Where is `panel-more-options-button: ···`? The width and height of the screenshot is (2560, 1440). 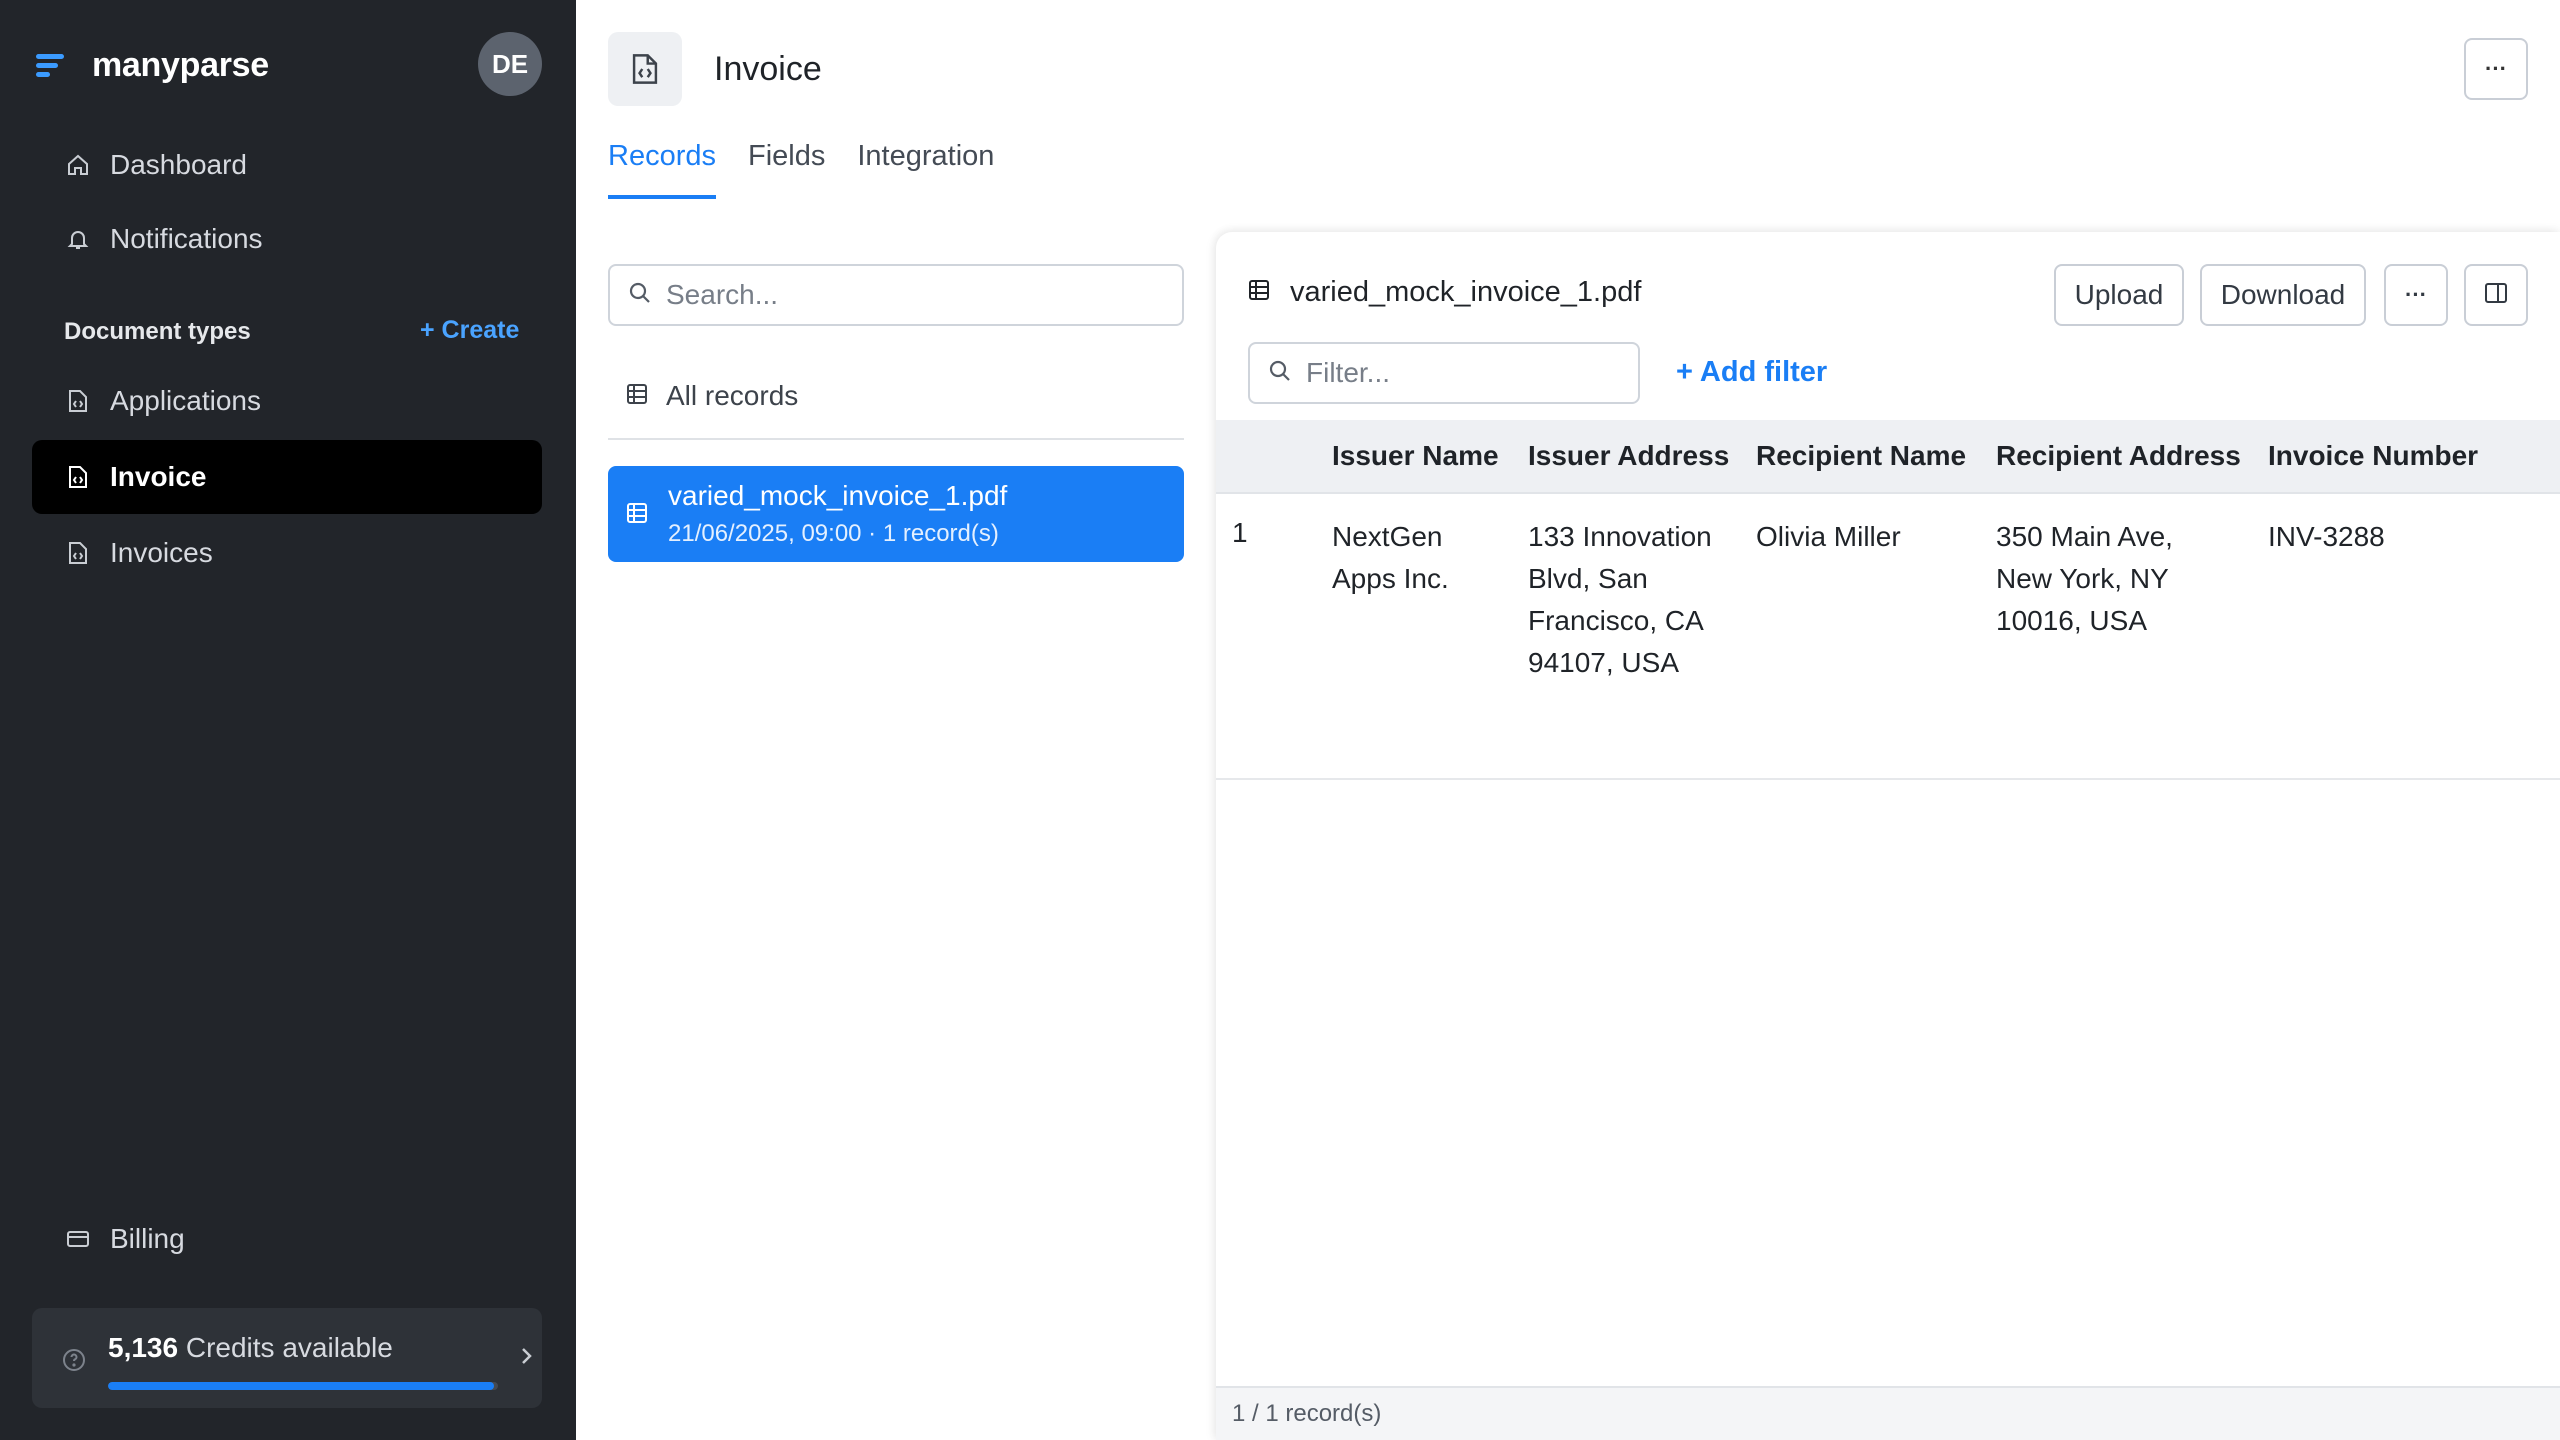
panel-more-options-button: ··· is located at coordinates (2416, 295).